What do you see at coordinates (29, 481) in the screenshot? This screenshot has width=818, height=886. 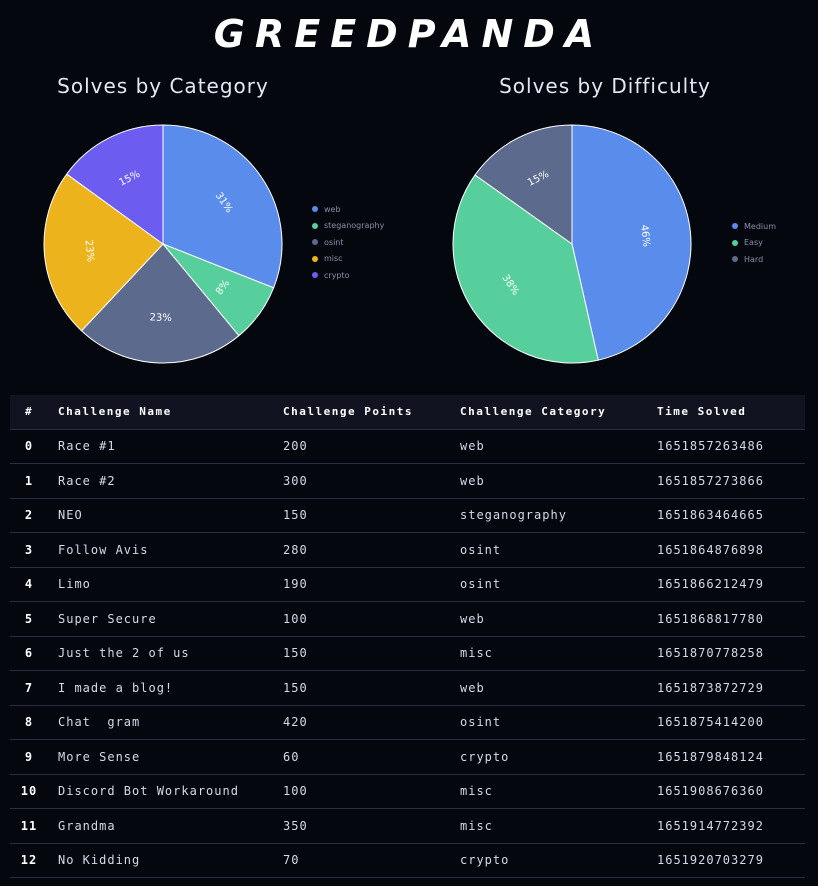 I see `row-index: 1` at bounding box center [29, 481].